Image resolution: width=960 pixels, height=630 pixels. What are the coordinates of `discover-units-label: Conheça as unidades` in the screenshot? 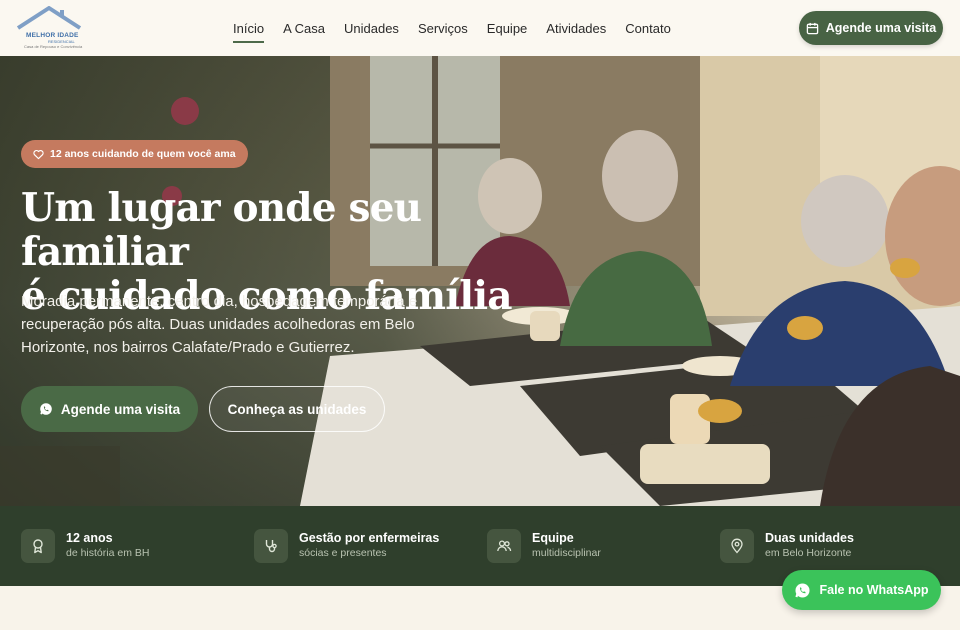 It's located at (297, 409).